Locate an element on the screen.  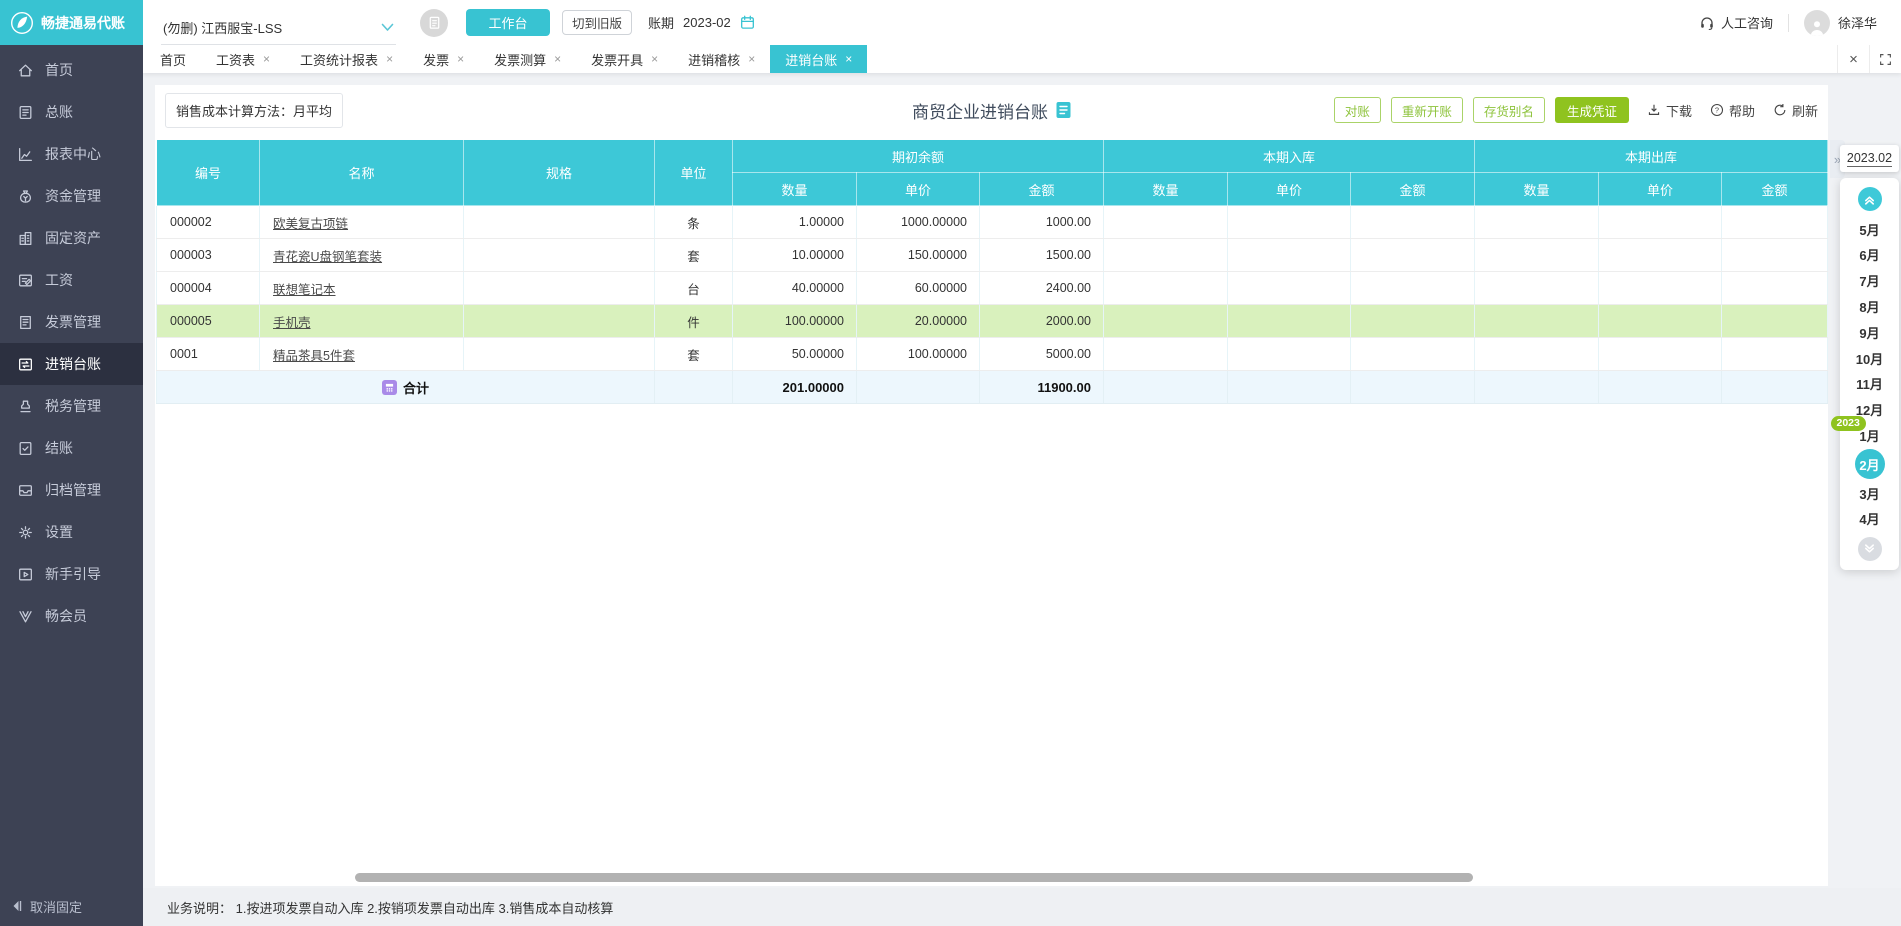
item-name-link: 联想笔记本 is located at coordinates (304, 290).